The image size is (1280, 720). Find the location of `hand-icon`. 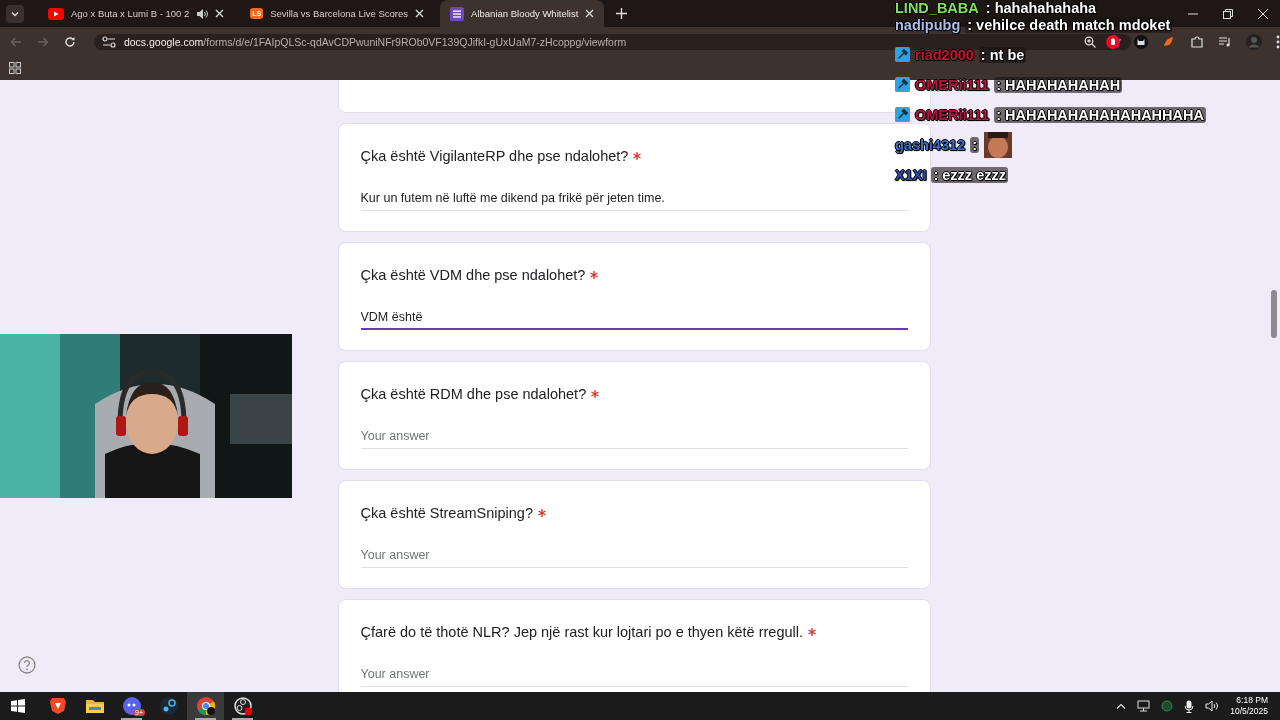

hand-icon is located at coordinates (1113, 41).